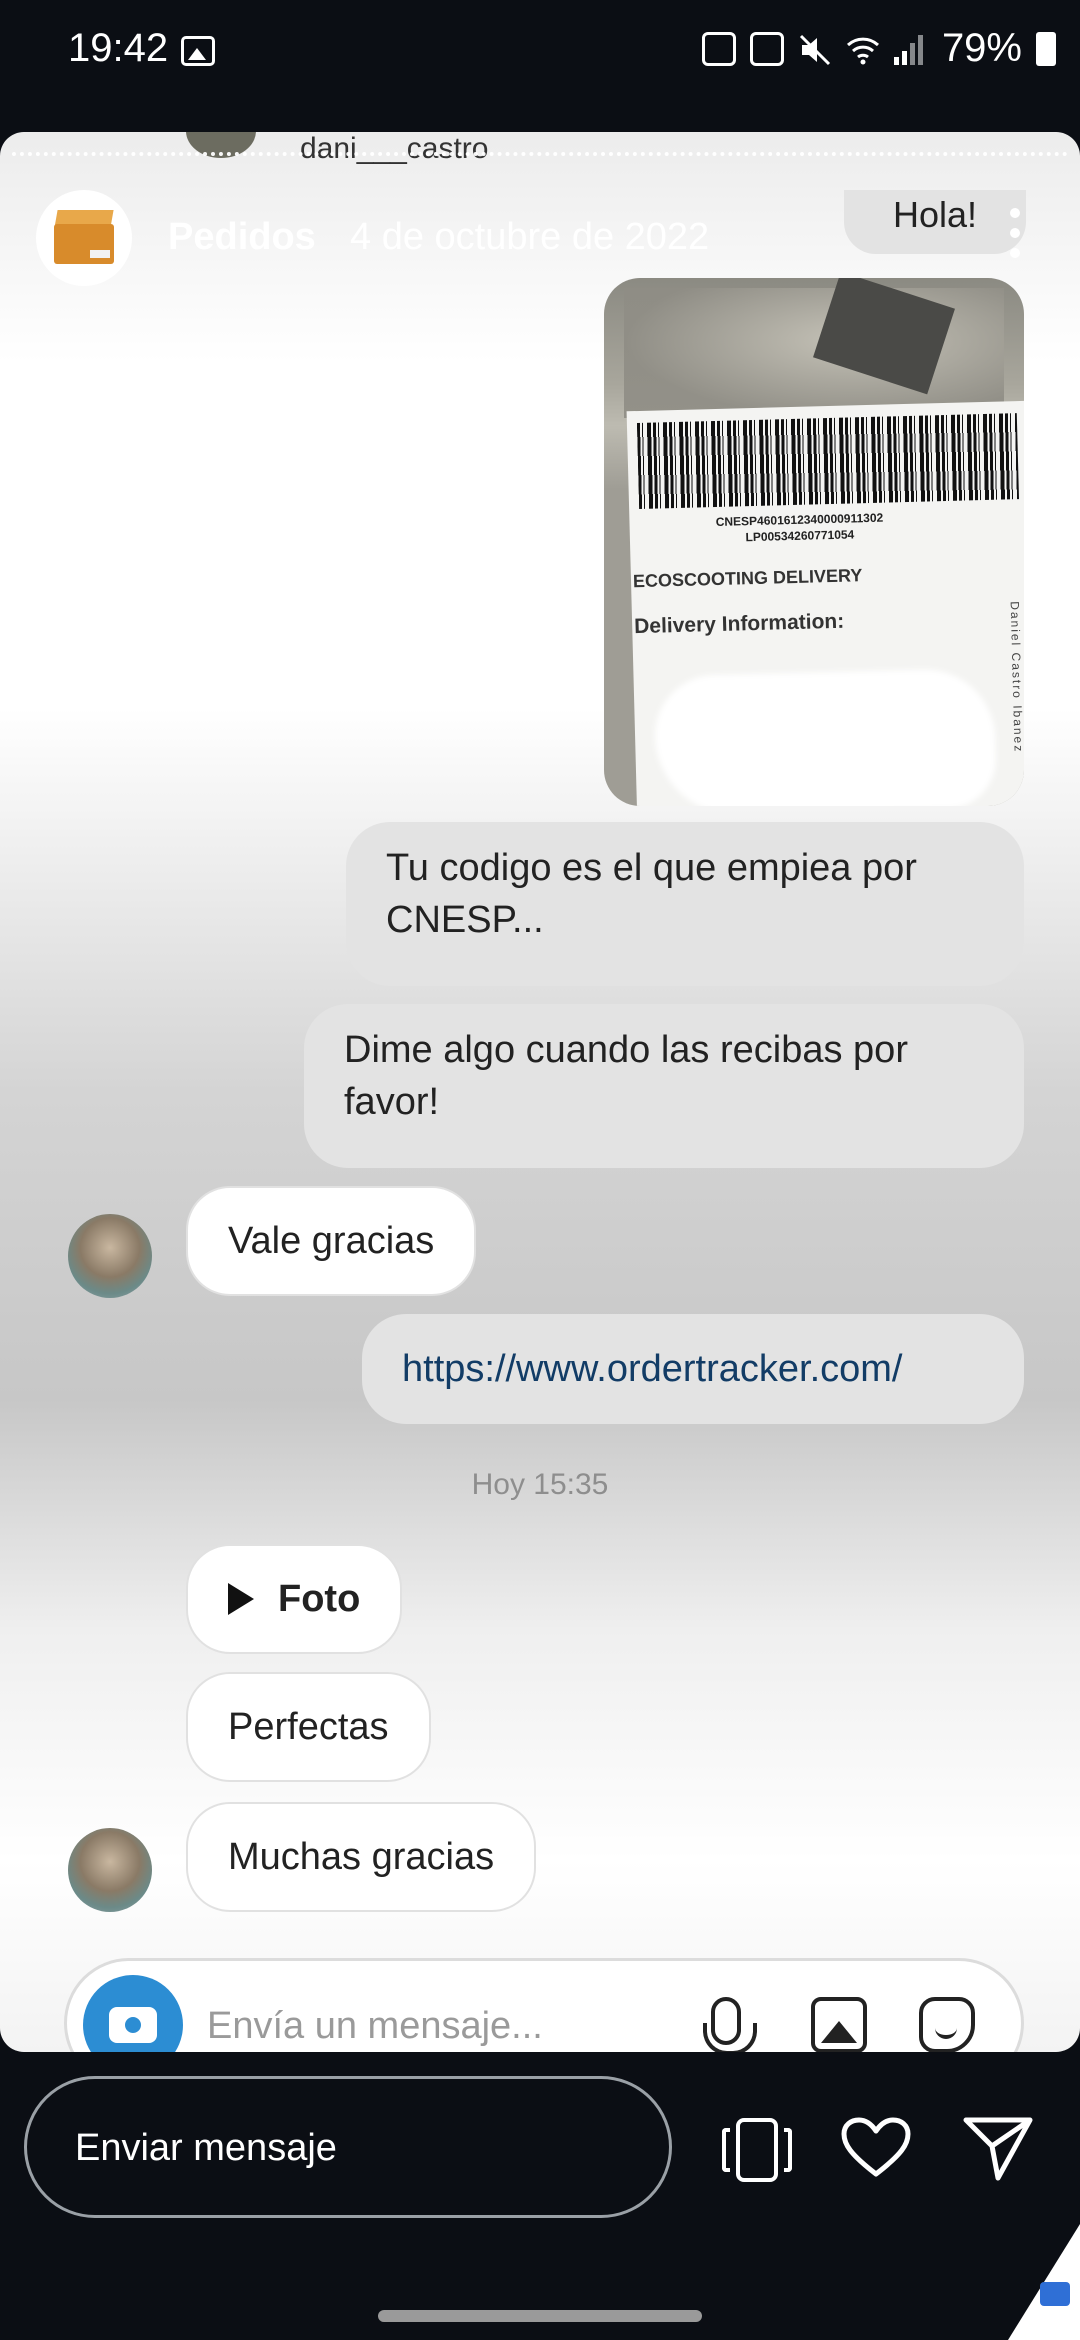 Image resolution: width=1080 pixels, height=2340 pixels. What do you see at coordinates (693, 1369) in the screenshot?
I see `message-link: https://www.ordertracker.com/` at bounding box center [693, 1369].